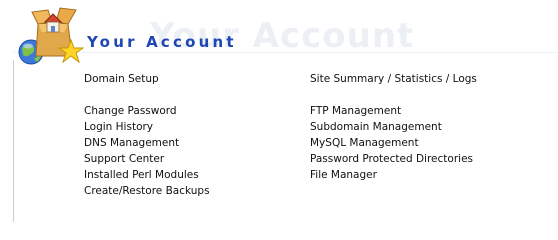 Image resolution: width=558 pixels, height=240 pixels. I want to click on link-support-center: Support Center, so click(124, 159).